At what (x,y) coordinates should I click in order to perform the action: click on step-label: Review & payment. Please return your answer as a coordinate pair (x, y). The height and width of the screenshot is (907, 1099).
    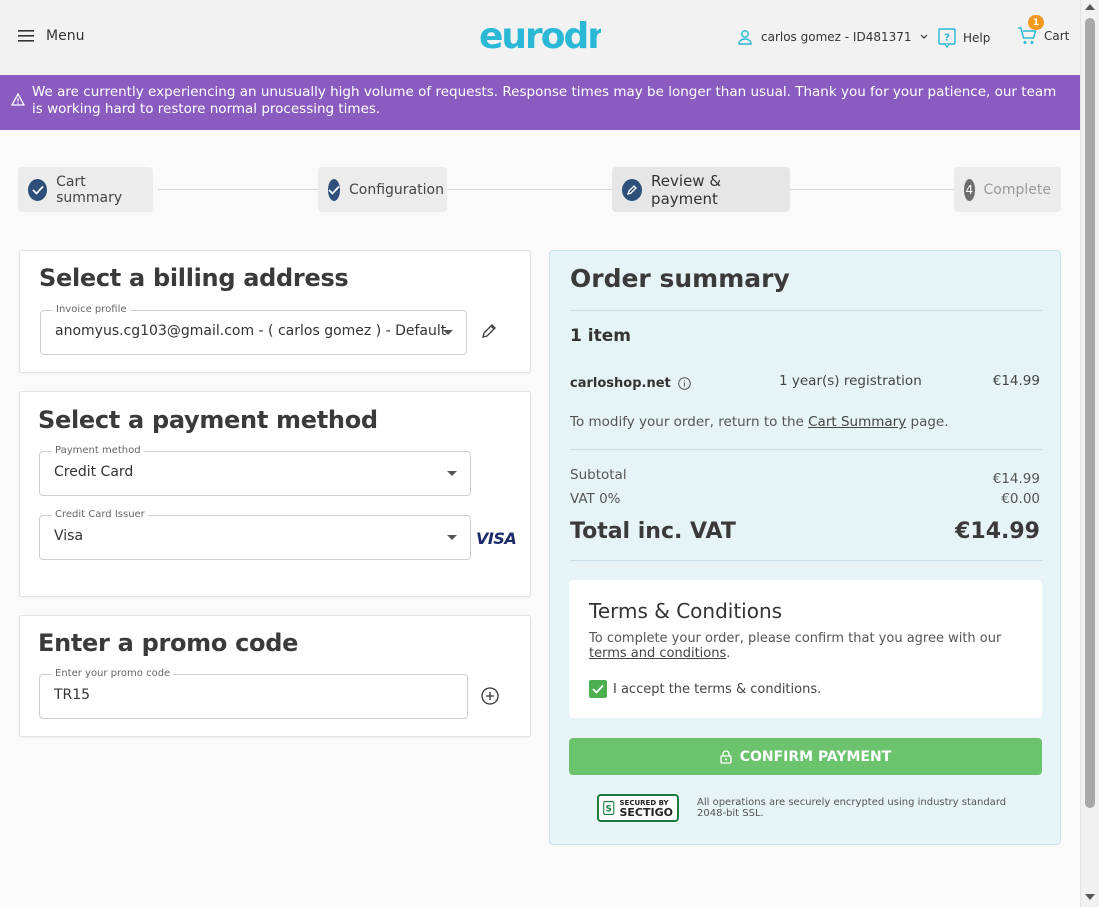
    Looking at the image, I should click on (686, 189).